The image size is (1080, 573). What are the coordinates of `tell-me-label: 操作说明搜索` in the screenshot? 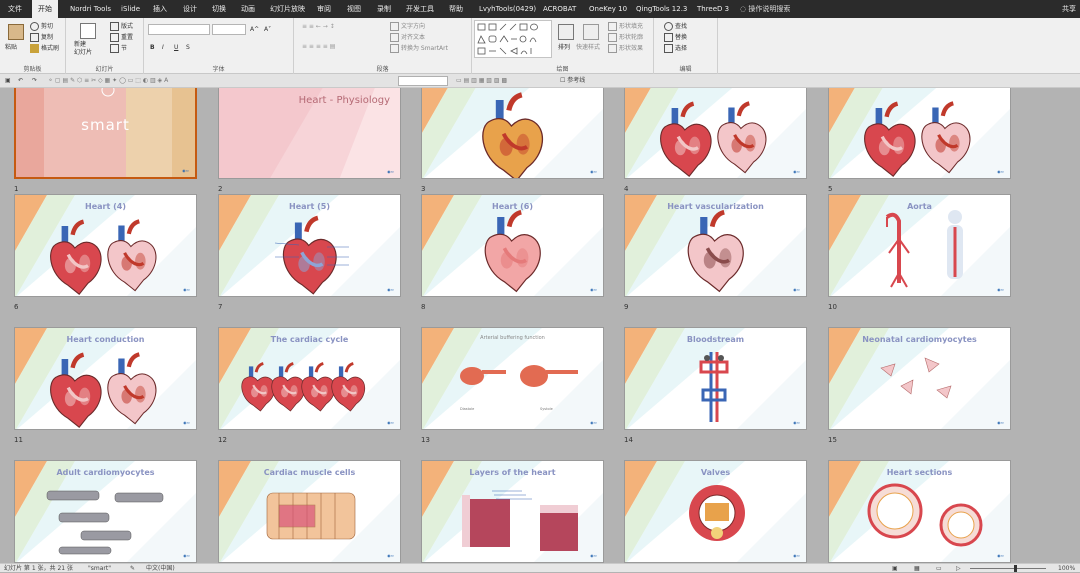 It's located at (769, 9).